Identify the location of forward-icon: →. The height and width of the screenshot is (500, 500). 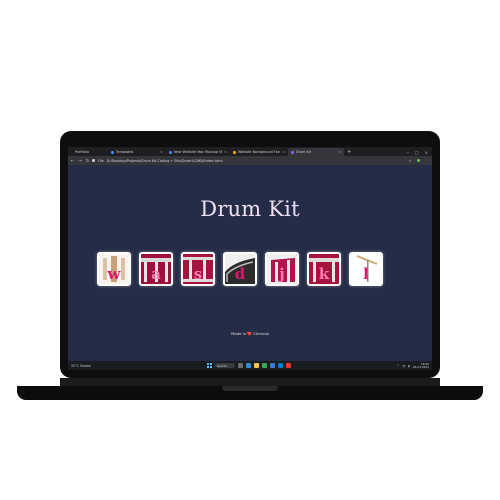
(79, 160).